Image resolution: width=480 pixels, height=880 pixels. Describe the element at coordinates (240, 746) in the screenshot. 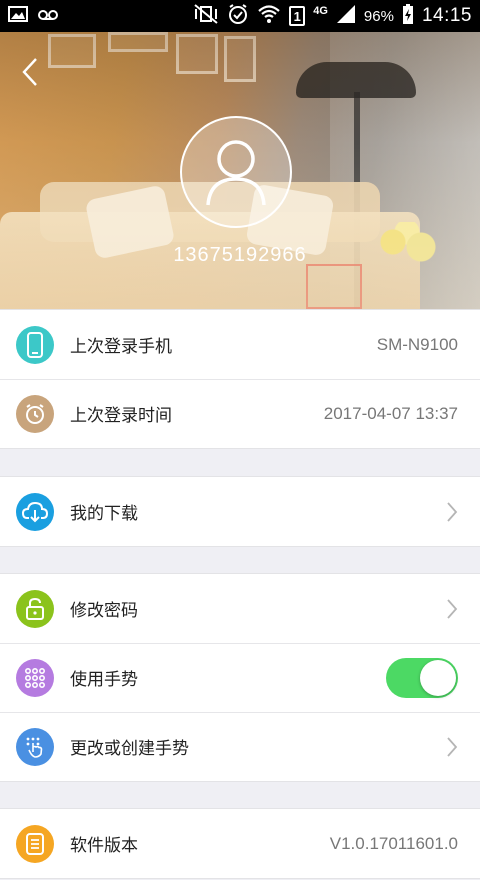

I see `create-gesture-row: 更改或创建手势` at that location.